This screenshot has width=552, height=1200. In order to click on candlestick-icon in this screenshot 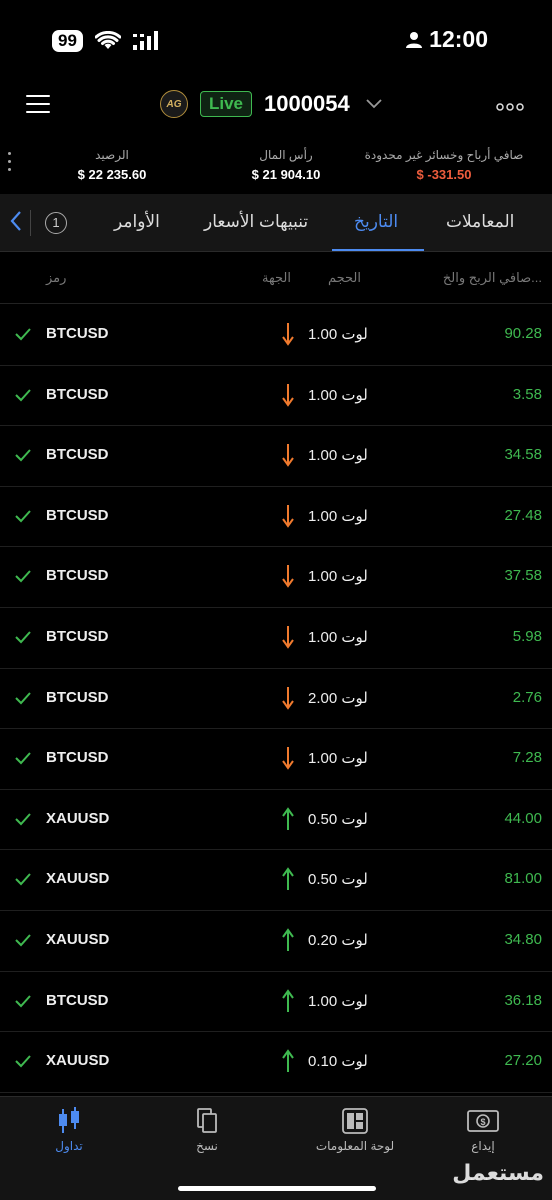, I will do `click(69, 1120)`.